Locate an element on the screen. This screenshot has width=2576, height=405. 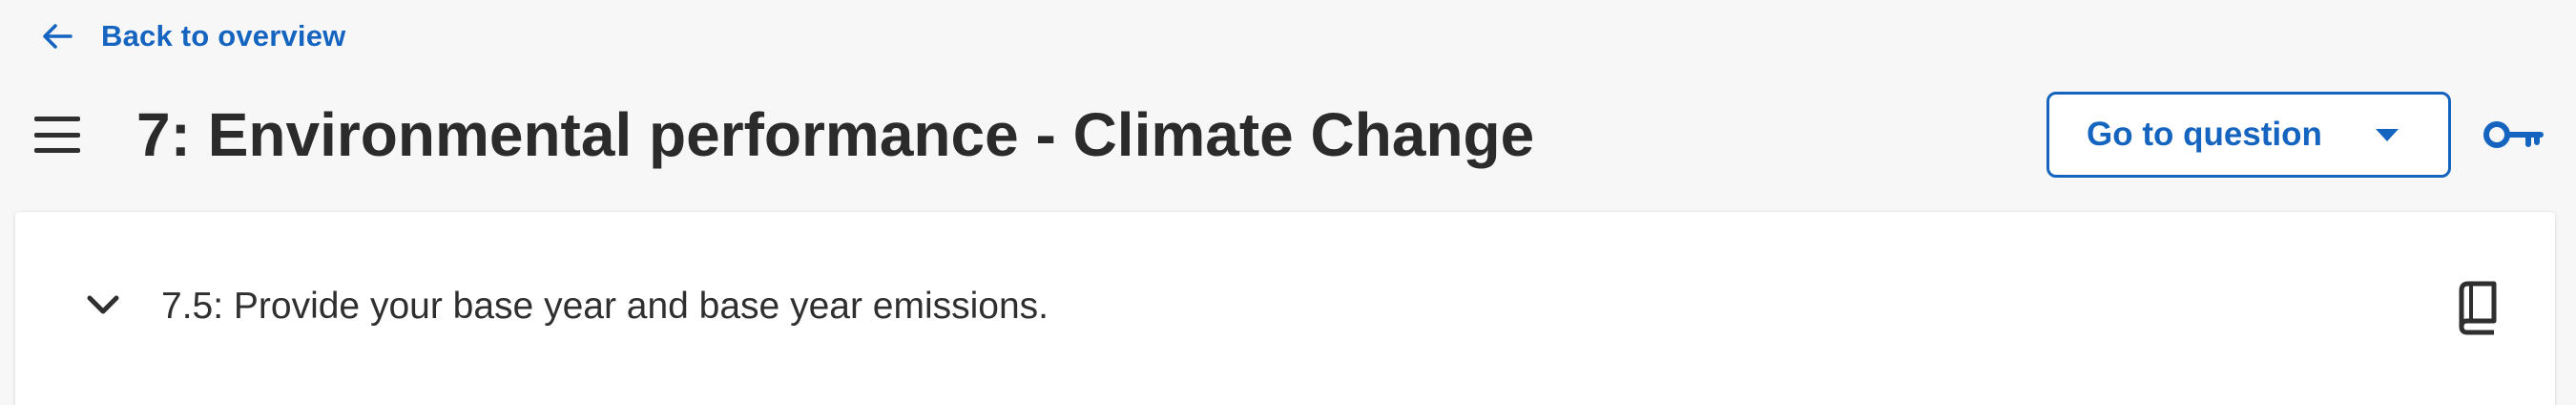
key-icon is located at coordinates (2514, 135).